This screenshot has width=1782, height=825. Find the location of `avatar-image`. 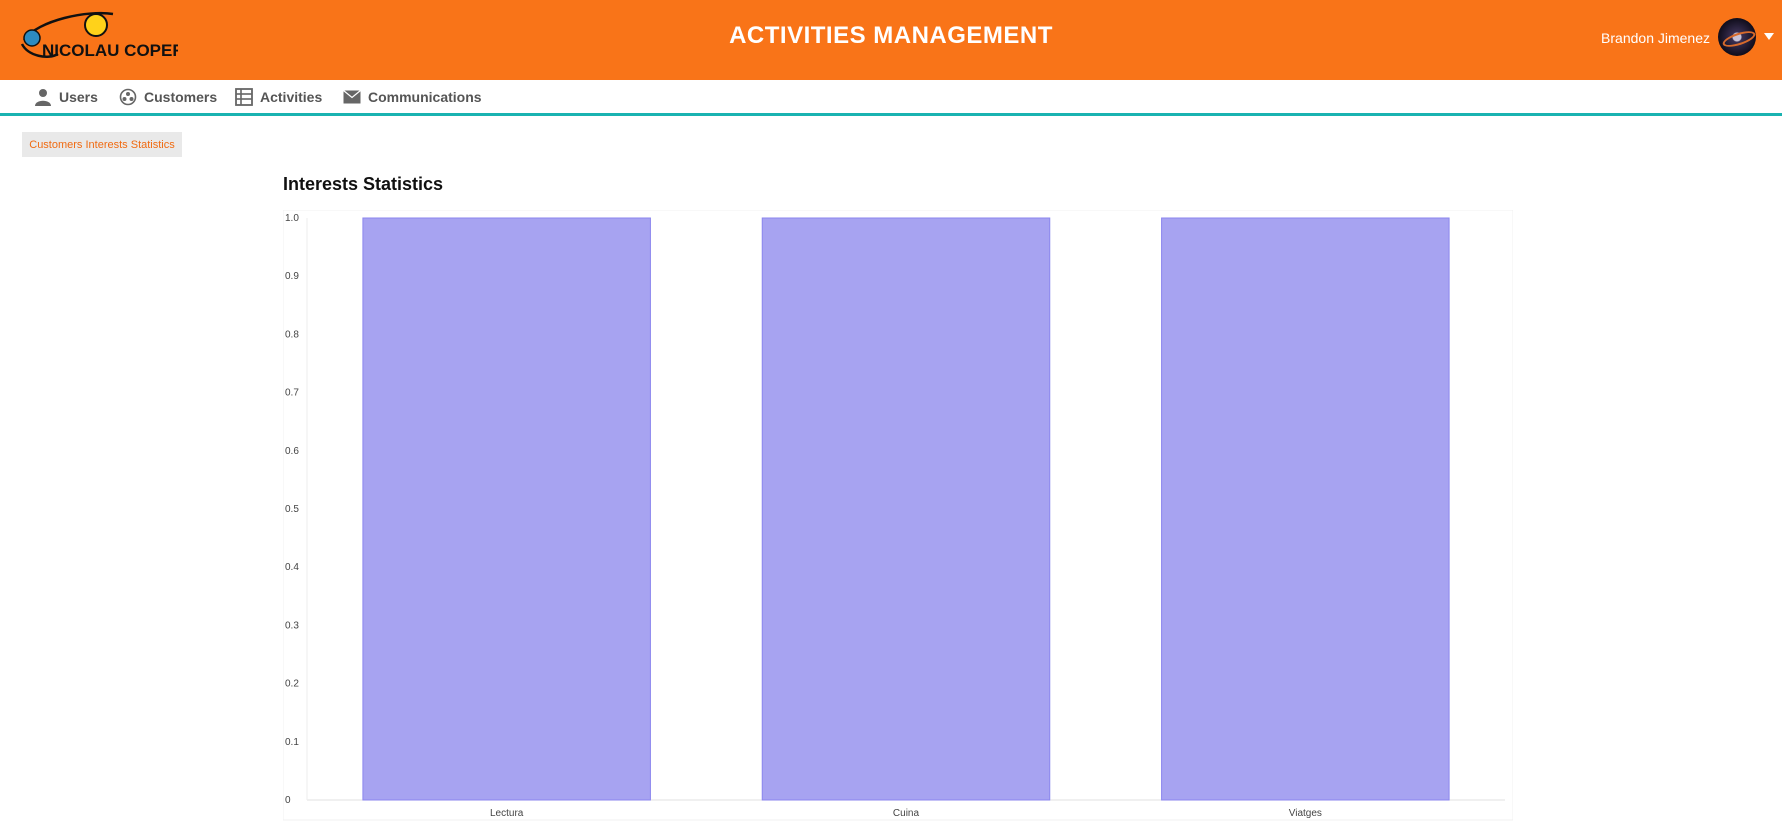

avatar-image is located at coordinates (1738, 39).